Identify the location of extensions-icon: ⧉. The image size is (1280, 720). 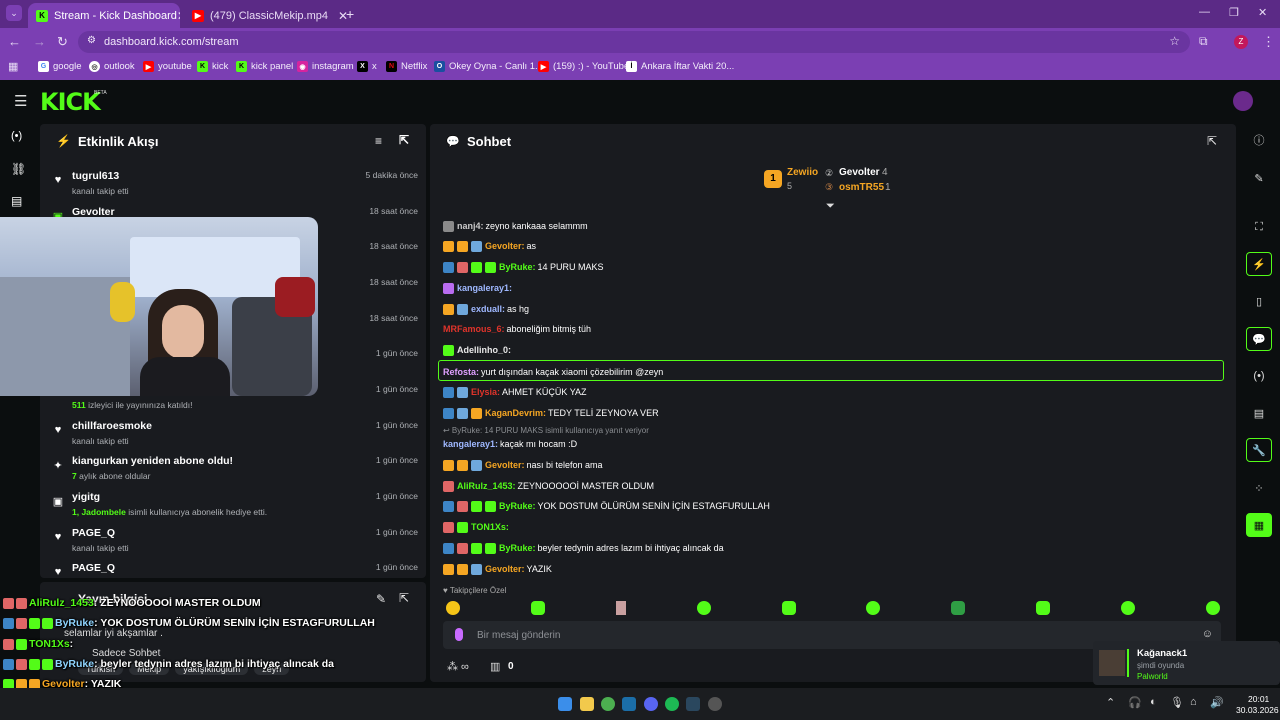
(1203, 41).